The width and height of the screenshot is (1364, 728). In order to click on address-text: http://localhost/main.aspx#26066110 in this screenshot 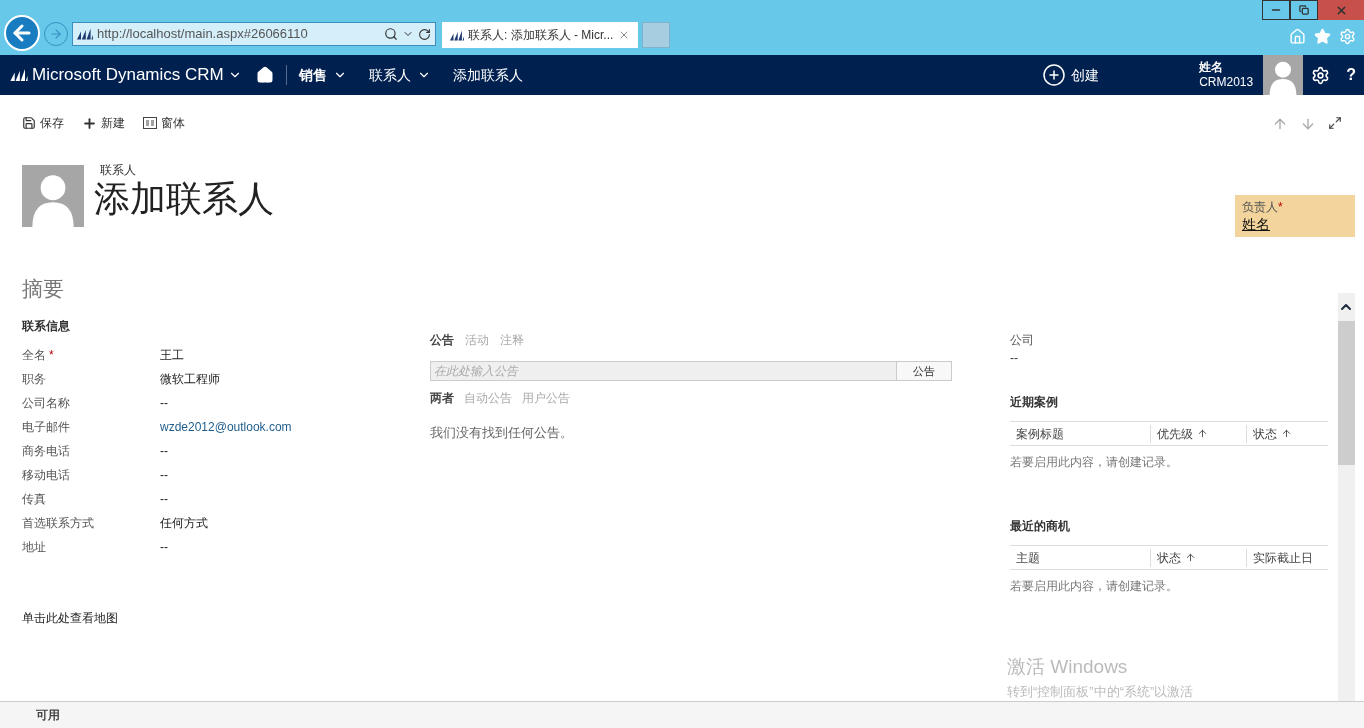, I will do `click(203, 34)`.